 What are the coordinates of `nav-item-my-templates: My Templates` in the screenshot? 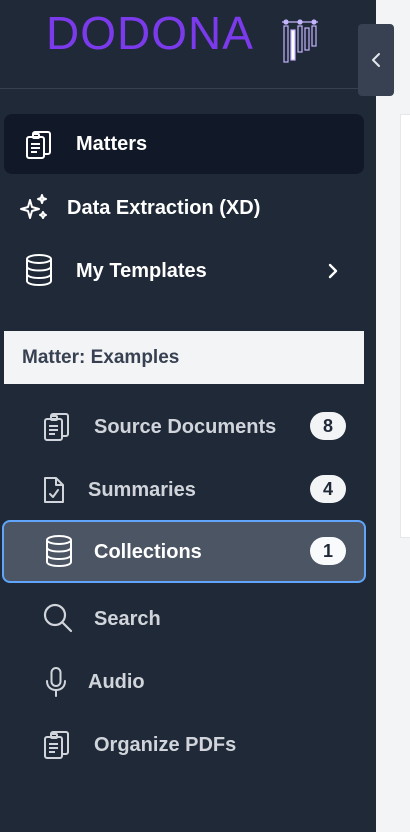 It's located at (184, 271).